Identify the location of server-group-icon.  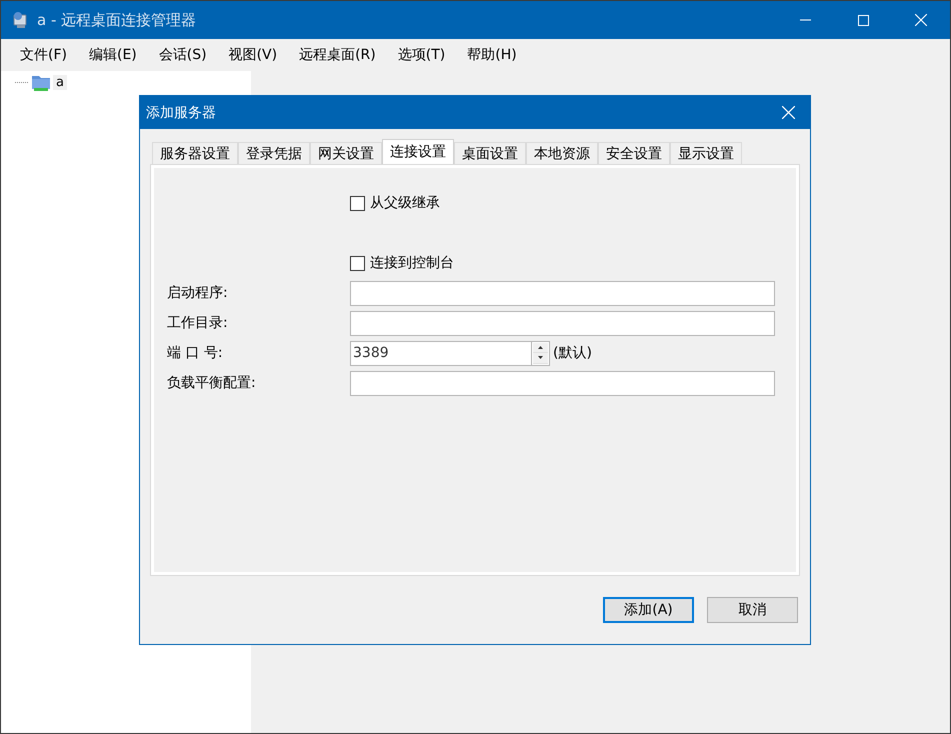
(41, 82).